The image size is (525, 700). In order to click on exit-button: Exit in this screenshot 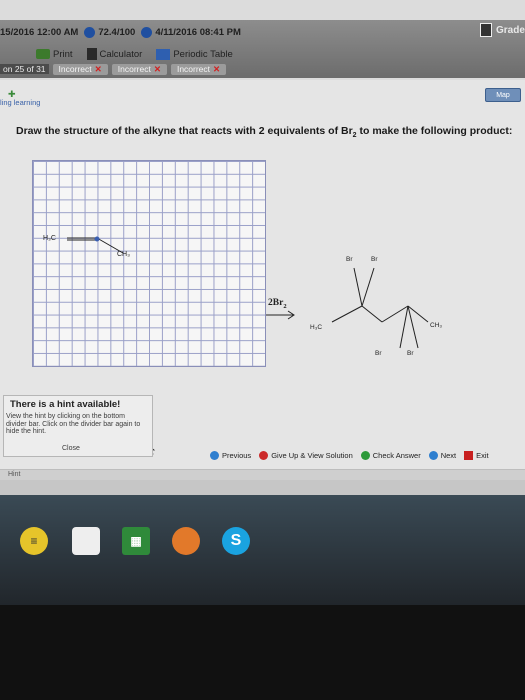, I will do `click(476, 455)`.